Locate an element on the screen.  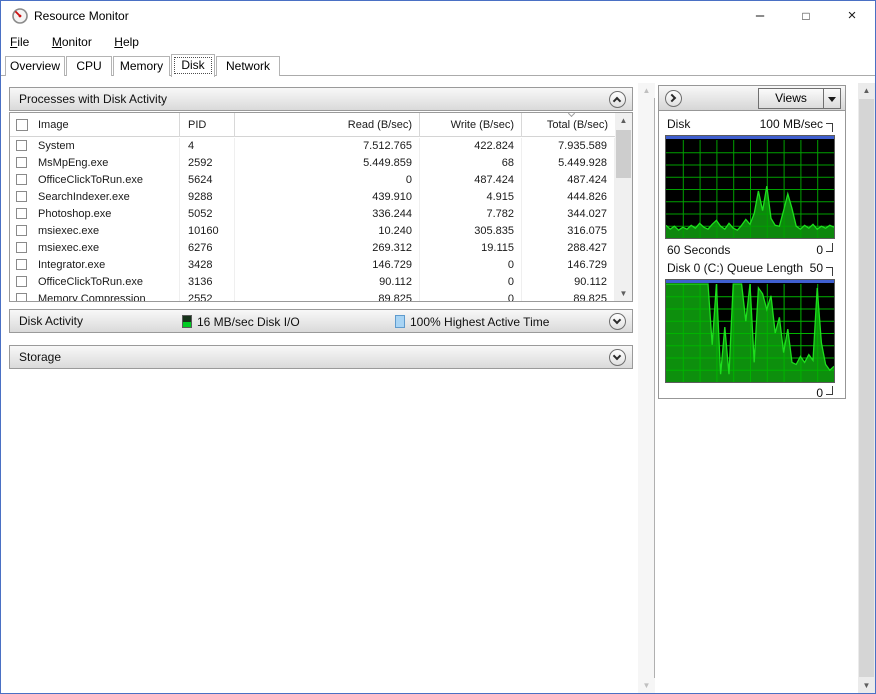
cell-read: 90.112 is located at coordinates (327, 282).